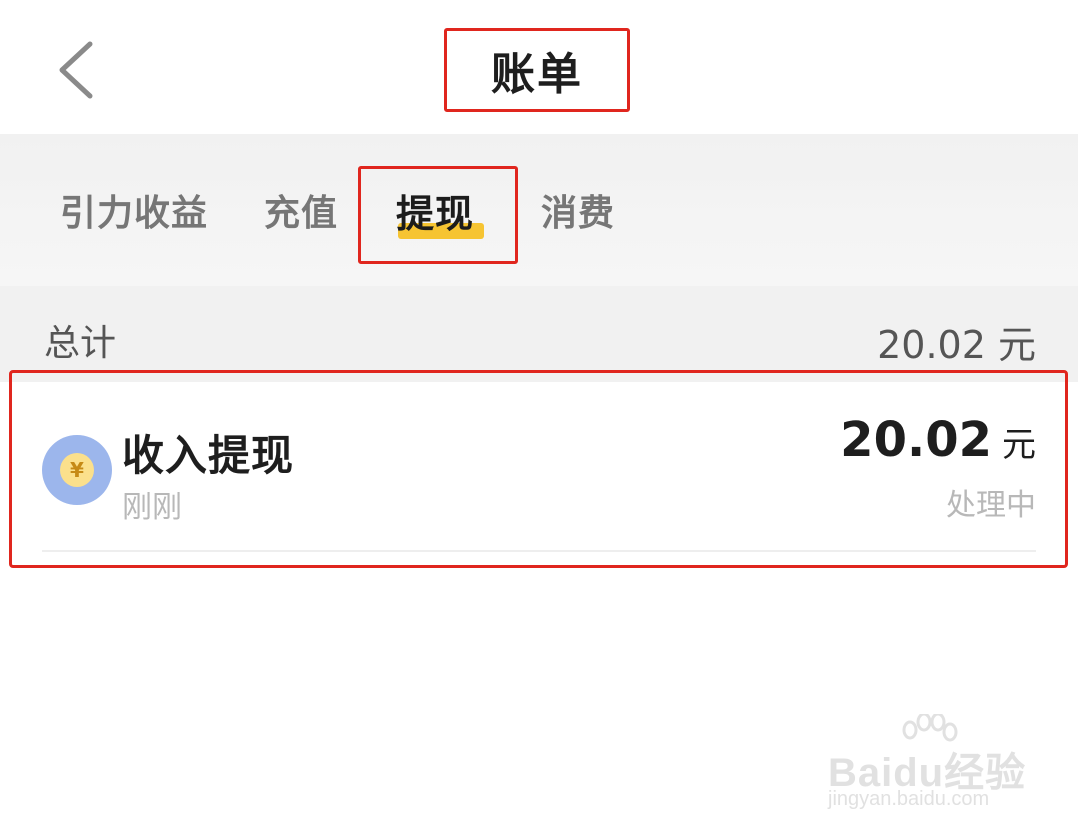  Describe the element at coordinates (539, 334) in the screenshot. I see `total-summary-row: 总计 20.02 元` at that location.